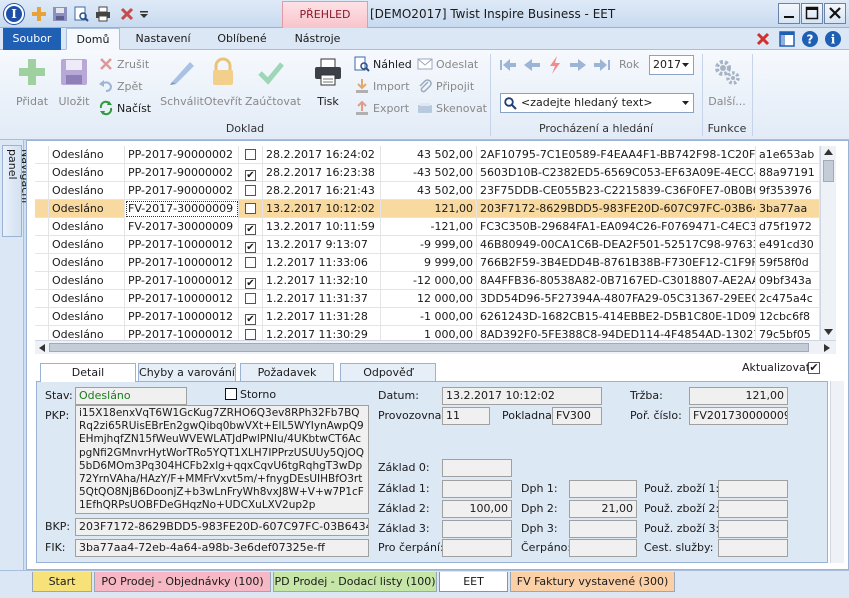 This screenshot has width=849, height=598. Describe the element at coordinates (328, 82) in the screenshot. I see `print-button: Tisk` at that location.